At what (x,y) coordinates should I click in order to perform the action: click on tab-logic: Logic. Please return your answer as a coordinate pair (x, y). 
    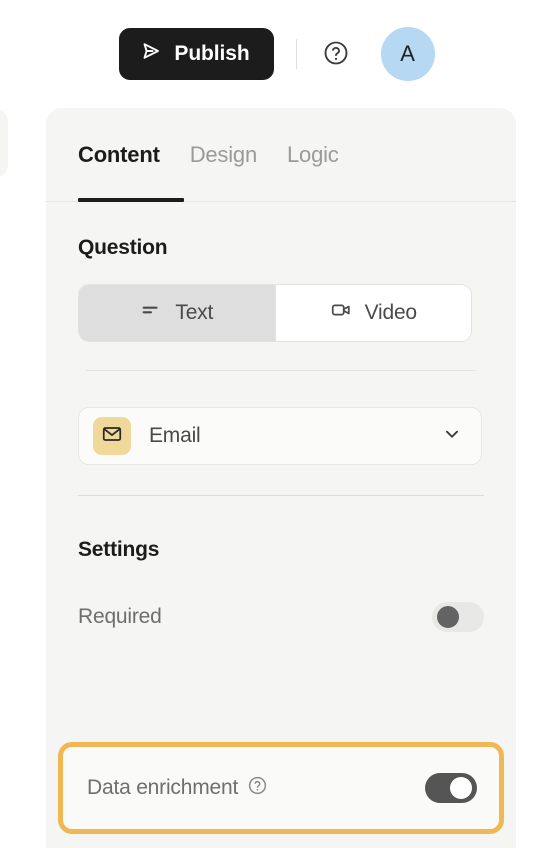
    Looking at the image, I should click on (313, 155).